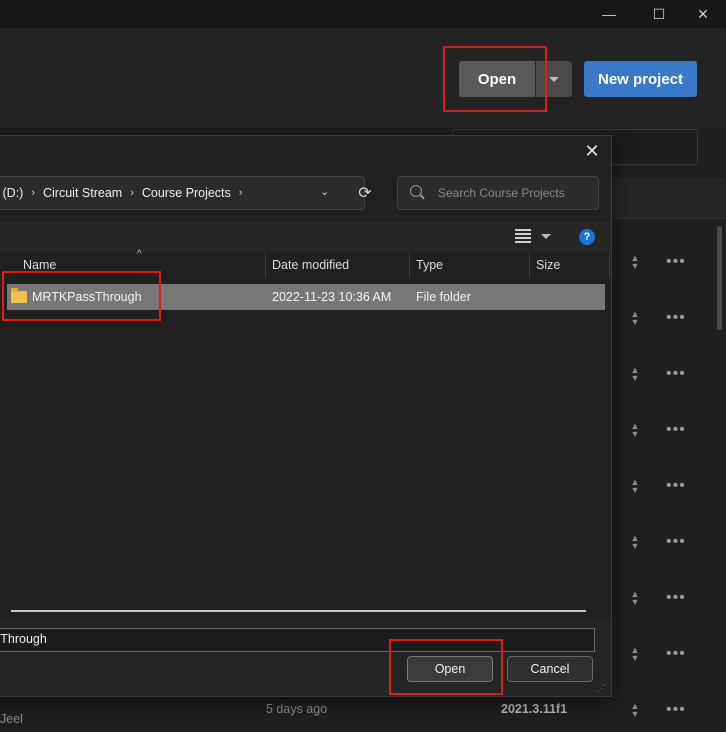  What do you see at coordinates (363, 14) in the screenshot?
I see `hub-titlebar: — ☐ ✕` at bounding box center [363, 14].